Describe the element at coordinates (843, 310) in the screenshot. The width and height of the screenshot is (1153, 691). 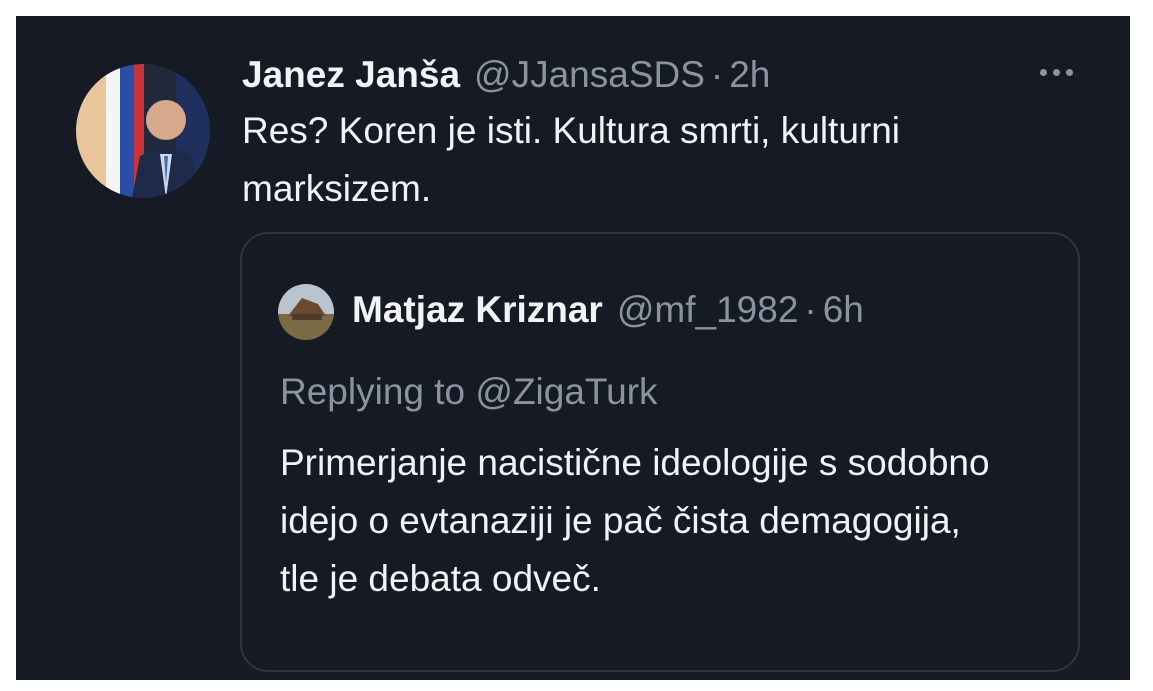
I see `quoted-timestamp: 6h` at that location.